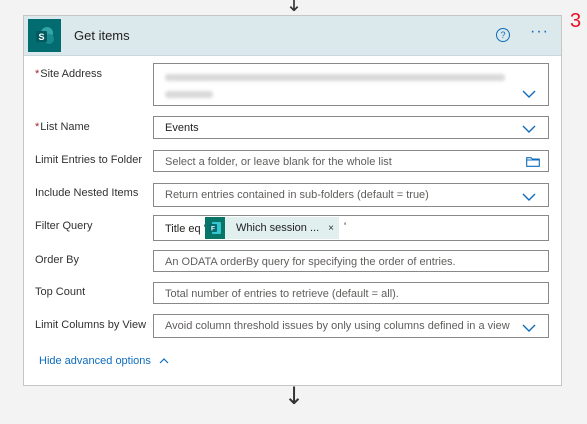 This screenshot has width=587, height=424. Describe the element at coordinates (102, 35) in the screenshot. I see `card-title: Get items` at that location.